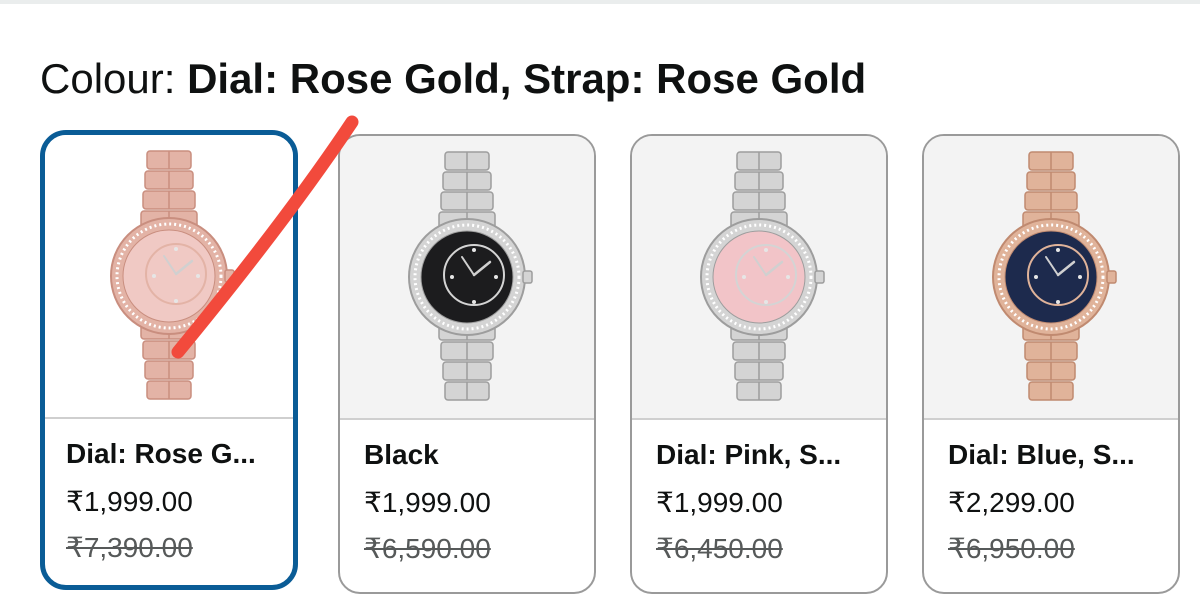 Image resolution: width=1200 pixels, height=594 pixels. Describe the element at coordinates (527, 78) in the screenshot. I see `selected-colour-value: Dial: Rose Gold, Strap: Rose Gold` at that location.